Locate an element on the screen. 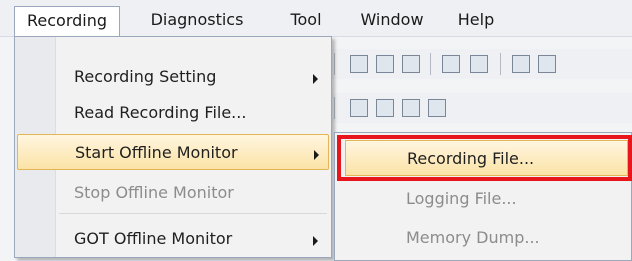  menu-help: Help is located at coordinates (476, 21).